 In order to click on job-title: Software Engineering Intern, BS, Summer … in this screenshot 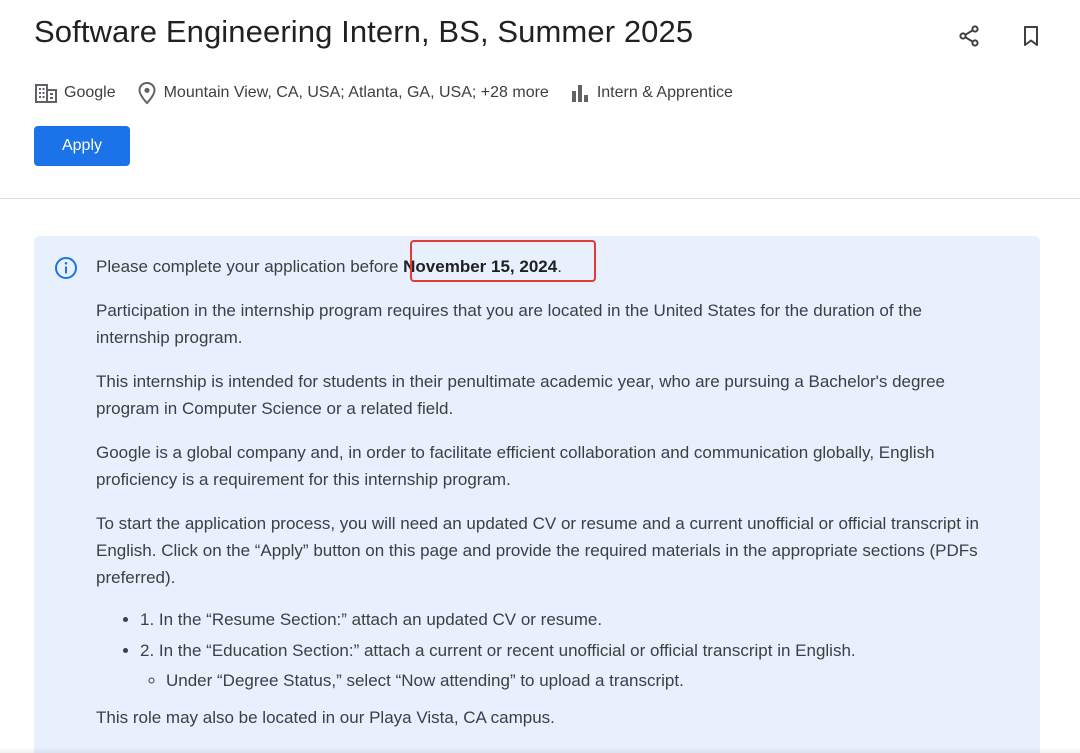, I will do `click(364, 31)`.